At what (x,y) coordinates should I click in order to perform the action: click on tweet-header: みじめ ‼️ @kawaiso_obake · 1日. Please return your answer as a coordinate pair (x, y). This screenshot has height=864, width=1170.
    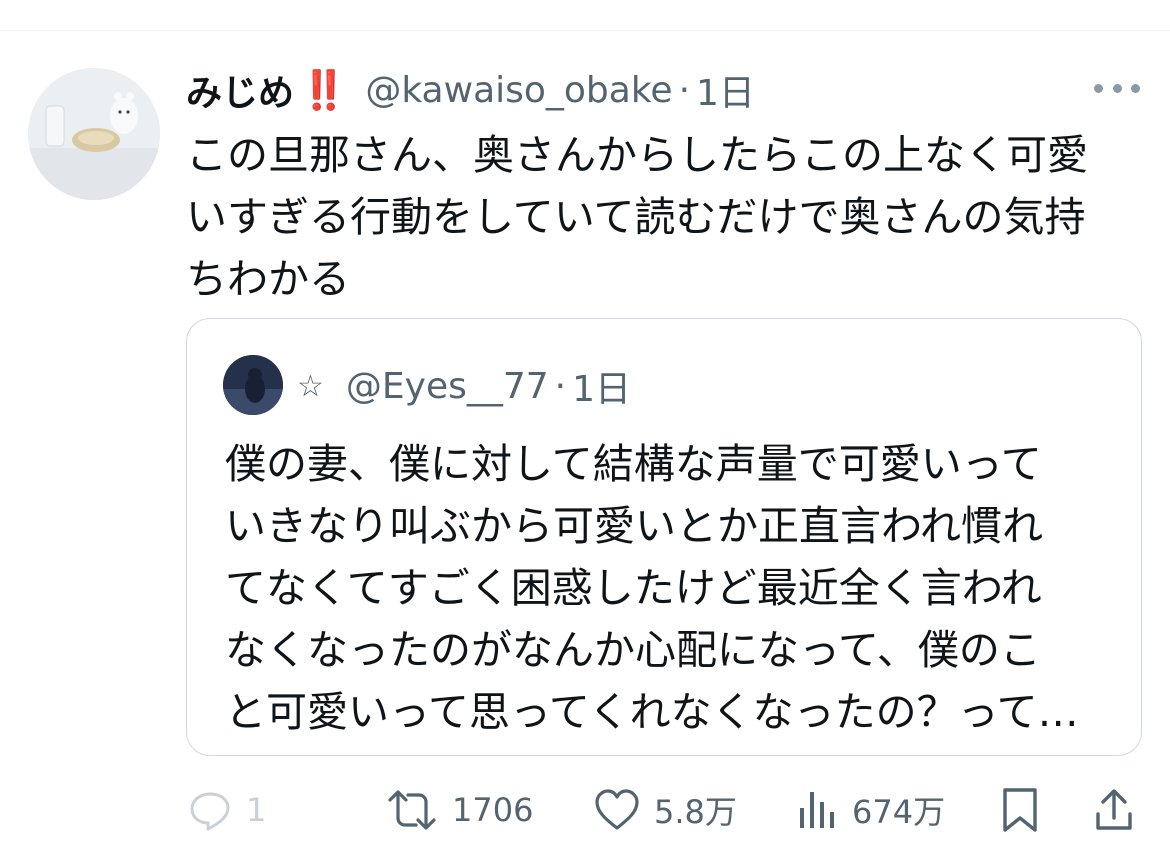
    Looking at the image, I should click on (470, 90).